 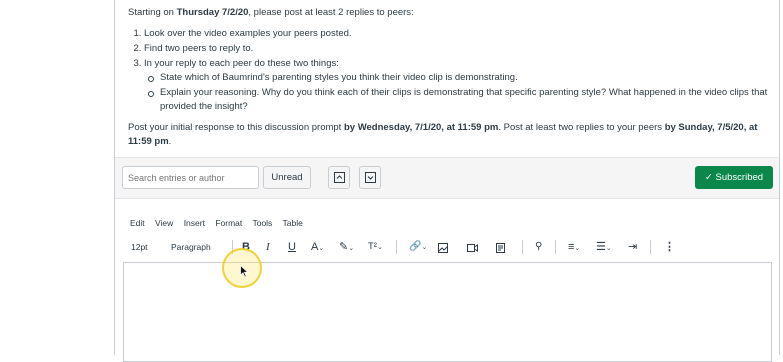 I want to click on collapse-replies-button, so click(x=339, y=177).